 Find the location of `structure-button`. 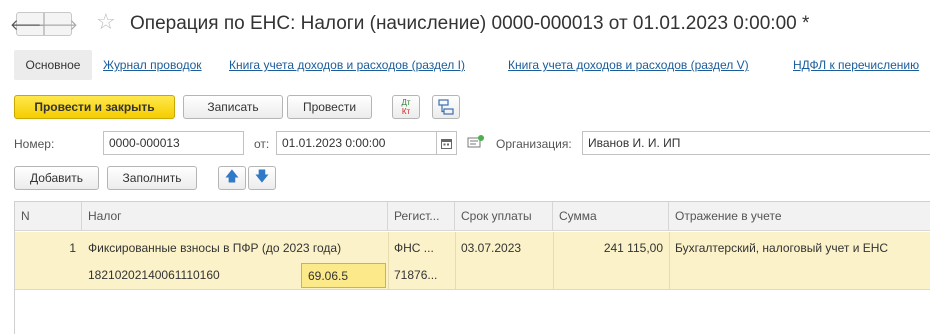

structure-button is located at coordinates (446, 107).